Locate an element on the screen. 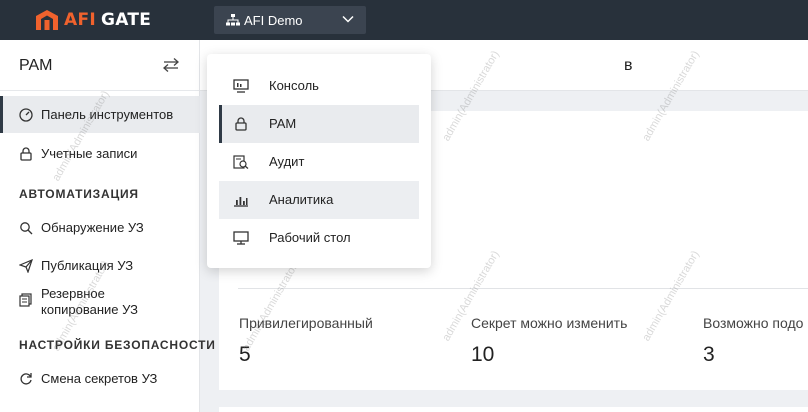 The image size is (808, 412). search-icon is located at coordinates (26, 227).